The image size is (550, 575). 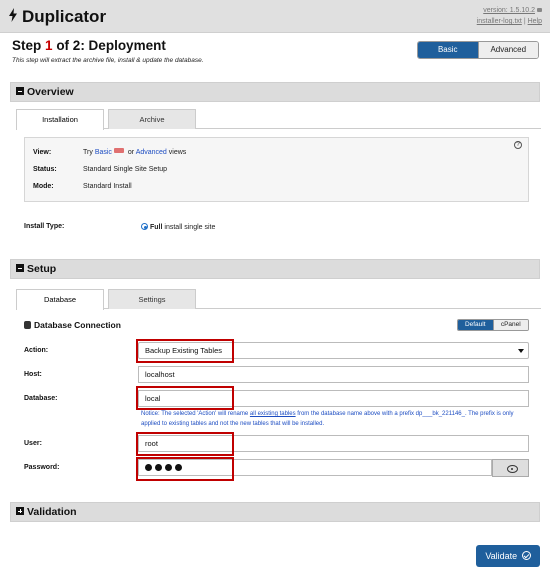 I want to click on host-input: localhost, so click(x=333, y=374).